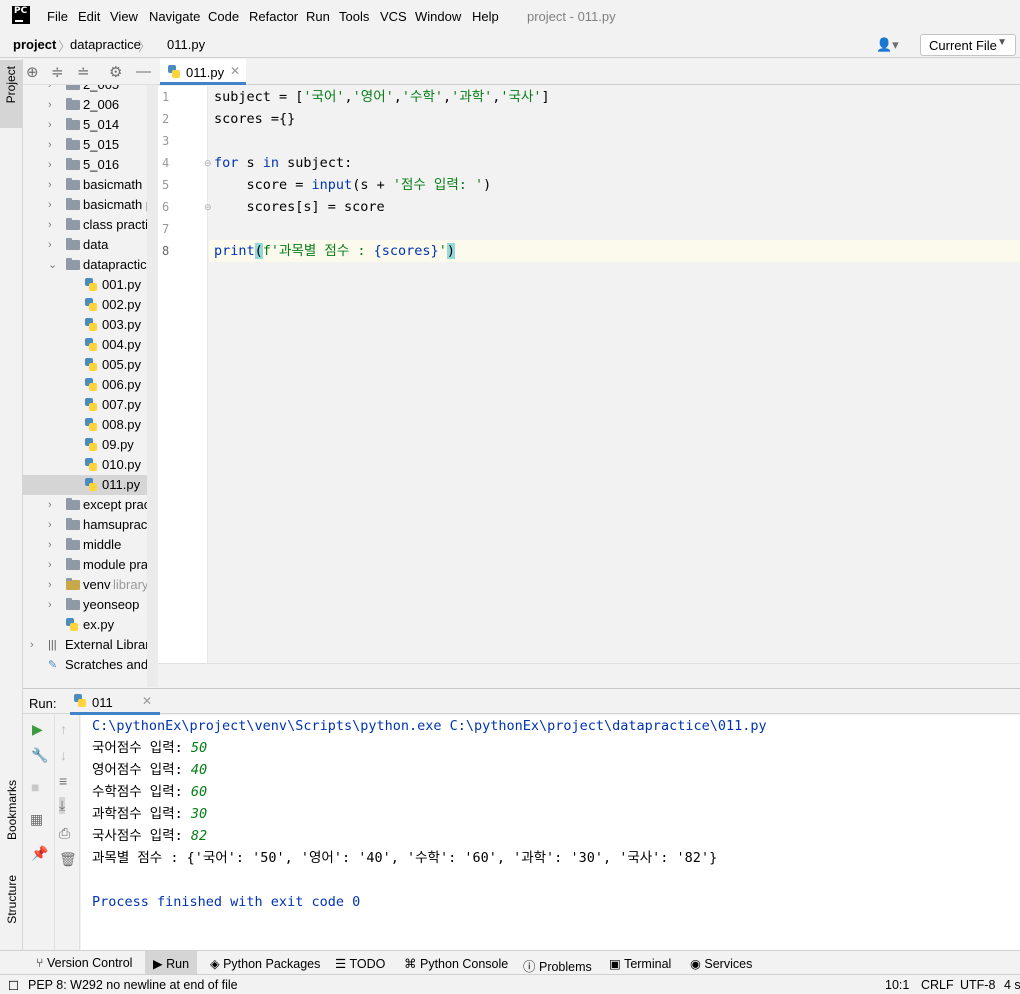 This screenshot has height=994, width=1020. Describe the element at coordinates (265, 963) in the screenshot. I see `tab-python-packages: ◈ Python Packages` at that location.